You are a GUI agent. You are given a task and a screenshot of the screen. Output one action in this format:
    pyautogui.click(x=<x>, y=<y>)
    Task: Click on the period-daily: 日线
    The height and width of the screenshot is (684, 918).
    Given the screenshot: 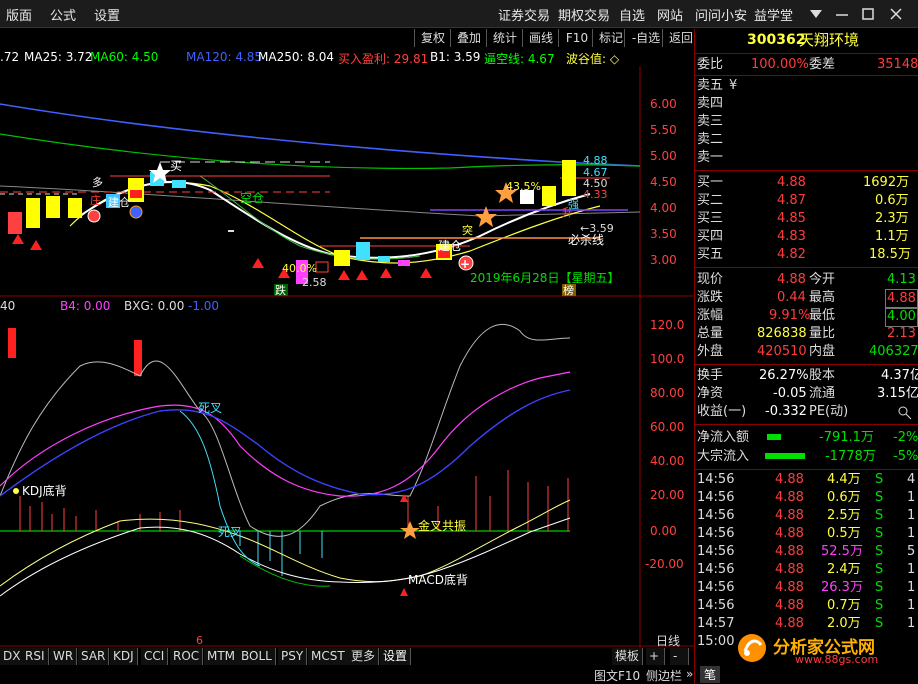 What is the action you would take?
    pyautogui.click(x=668, y=640)
    